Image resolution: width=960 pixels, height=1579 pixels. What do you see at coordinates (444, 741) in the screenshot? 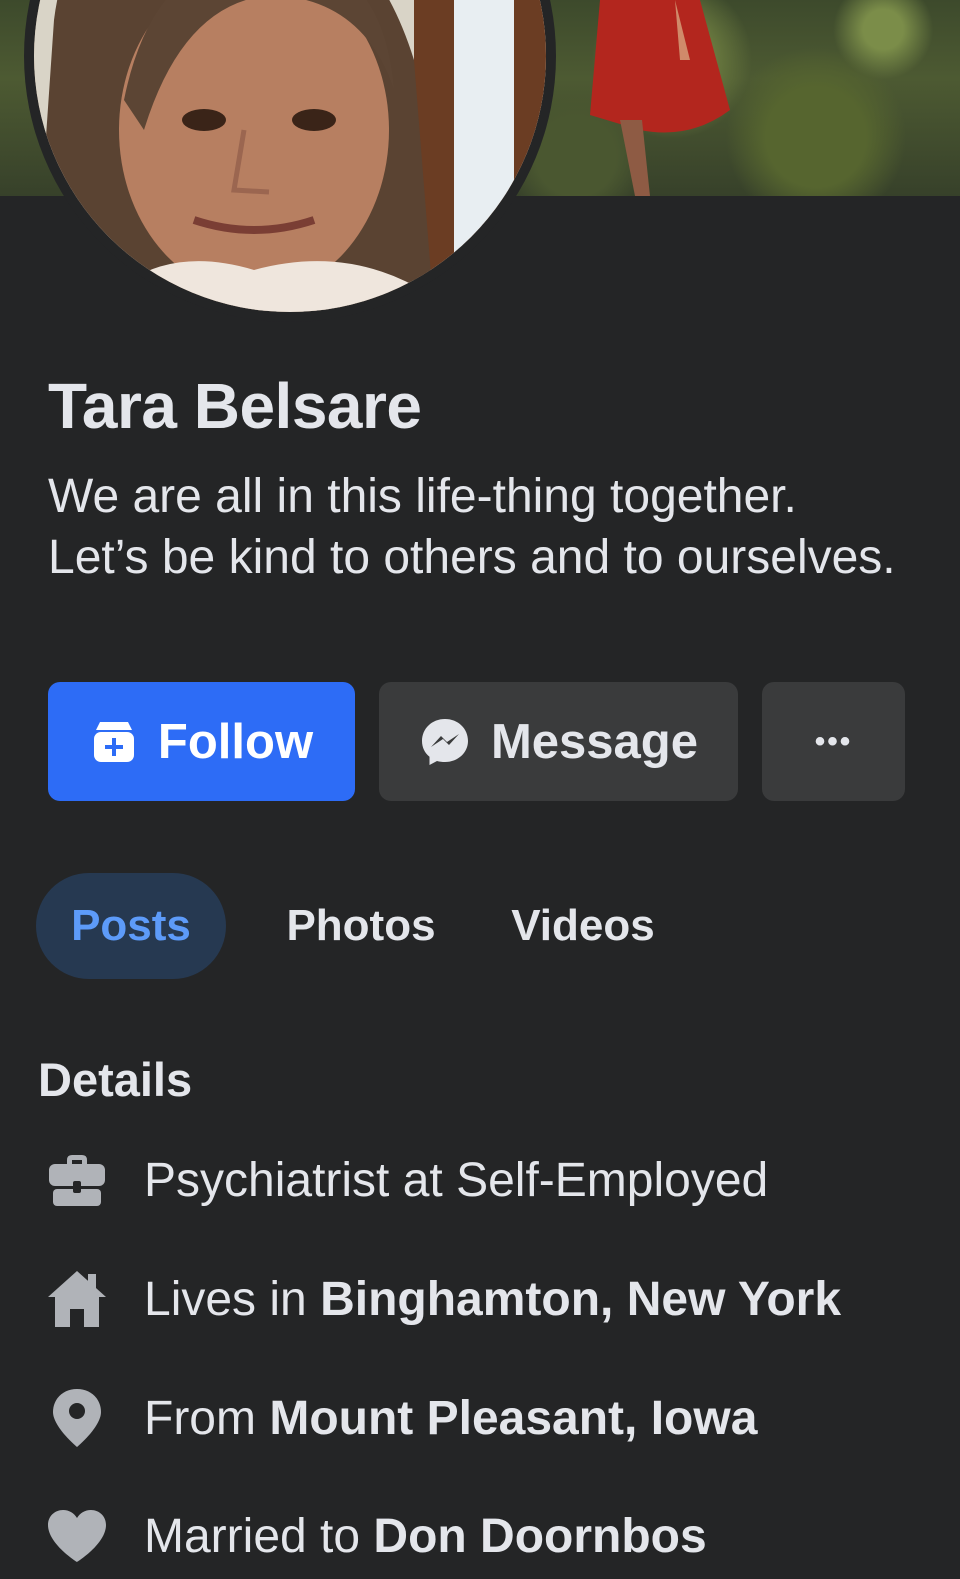
I see `messenger-icon` at bounding box center [444, 741].